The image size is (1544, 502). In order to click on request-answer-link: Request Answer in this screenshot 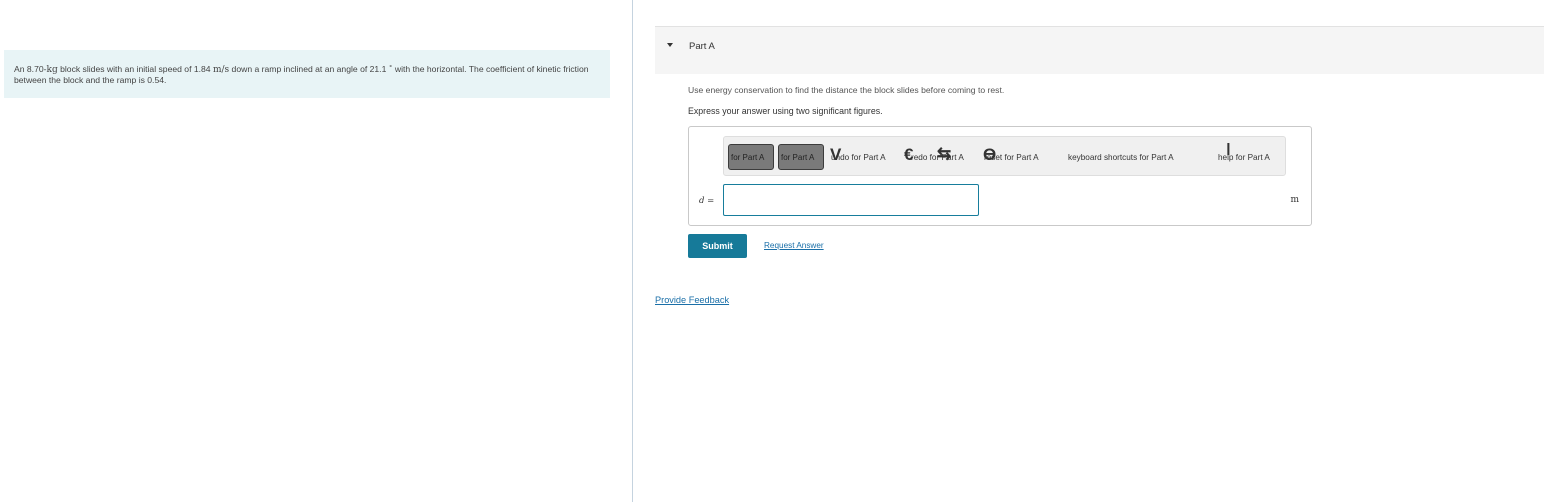, I will do `click(794, 245)`.